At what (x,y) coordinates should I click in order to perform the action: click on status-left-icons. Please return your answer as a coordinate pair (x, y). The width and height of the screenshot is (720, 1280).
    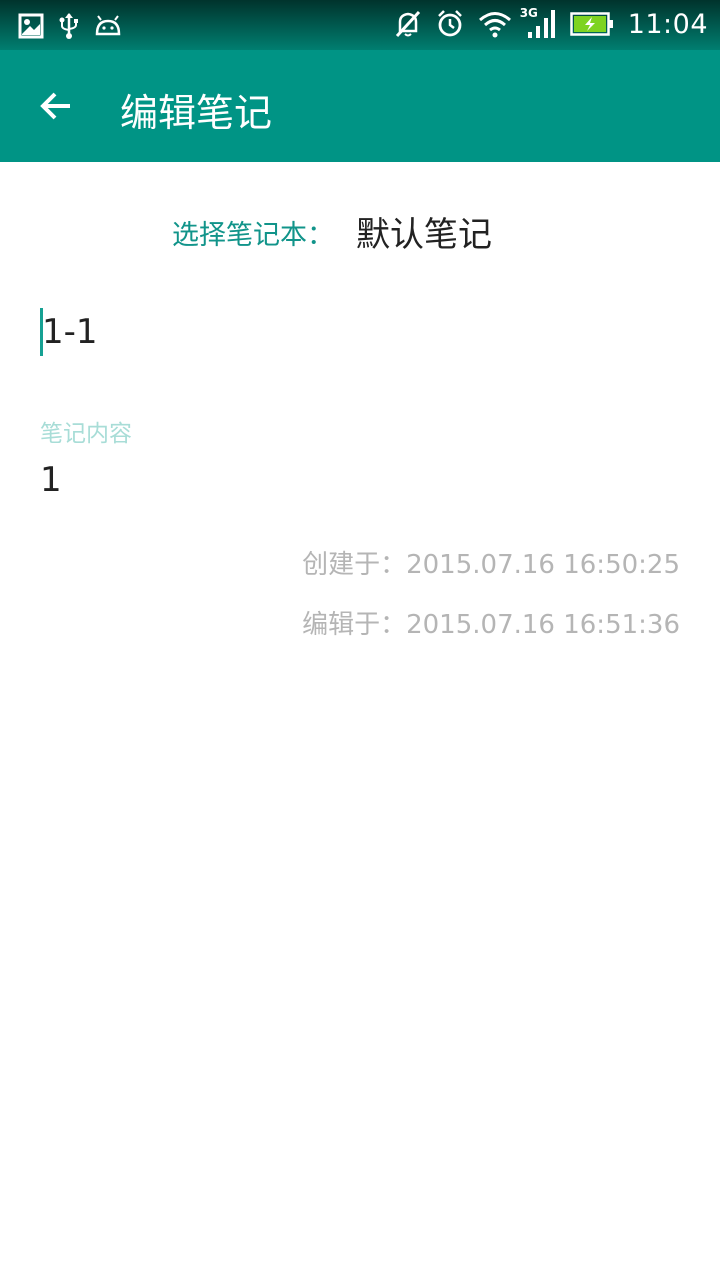
    Looking at the image, I should click on (70, 26).